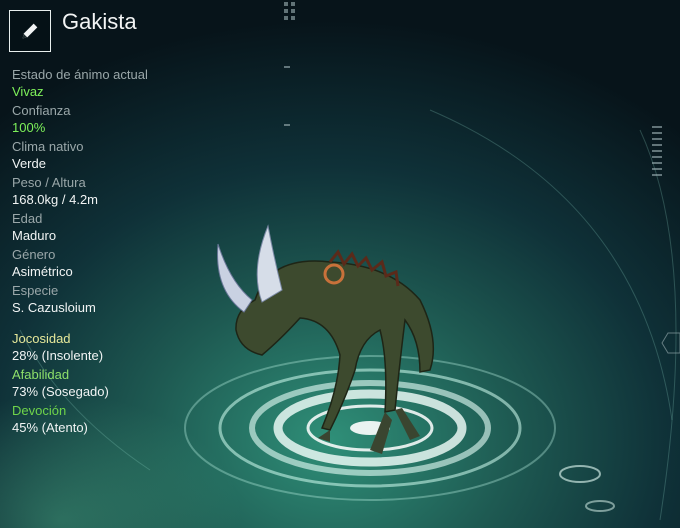 The image size is (680, 528). Describe the element at coordinates (55, 199) in the screenshot. I see `stat-value: 168.0kg / 4.2m` at that location.